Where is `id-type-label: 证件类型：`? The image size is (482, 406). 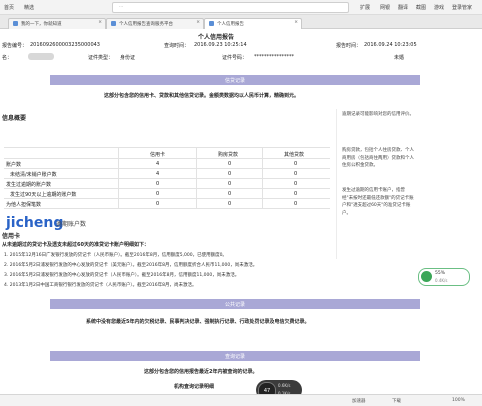
id-type-label: 证件类型： is located at coordinates (101, 58).